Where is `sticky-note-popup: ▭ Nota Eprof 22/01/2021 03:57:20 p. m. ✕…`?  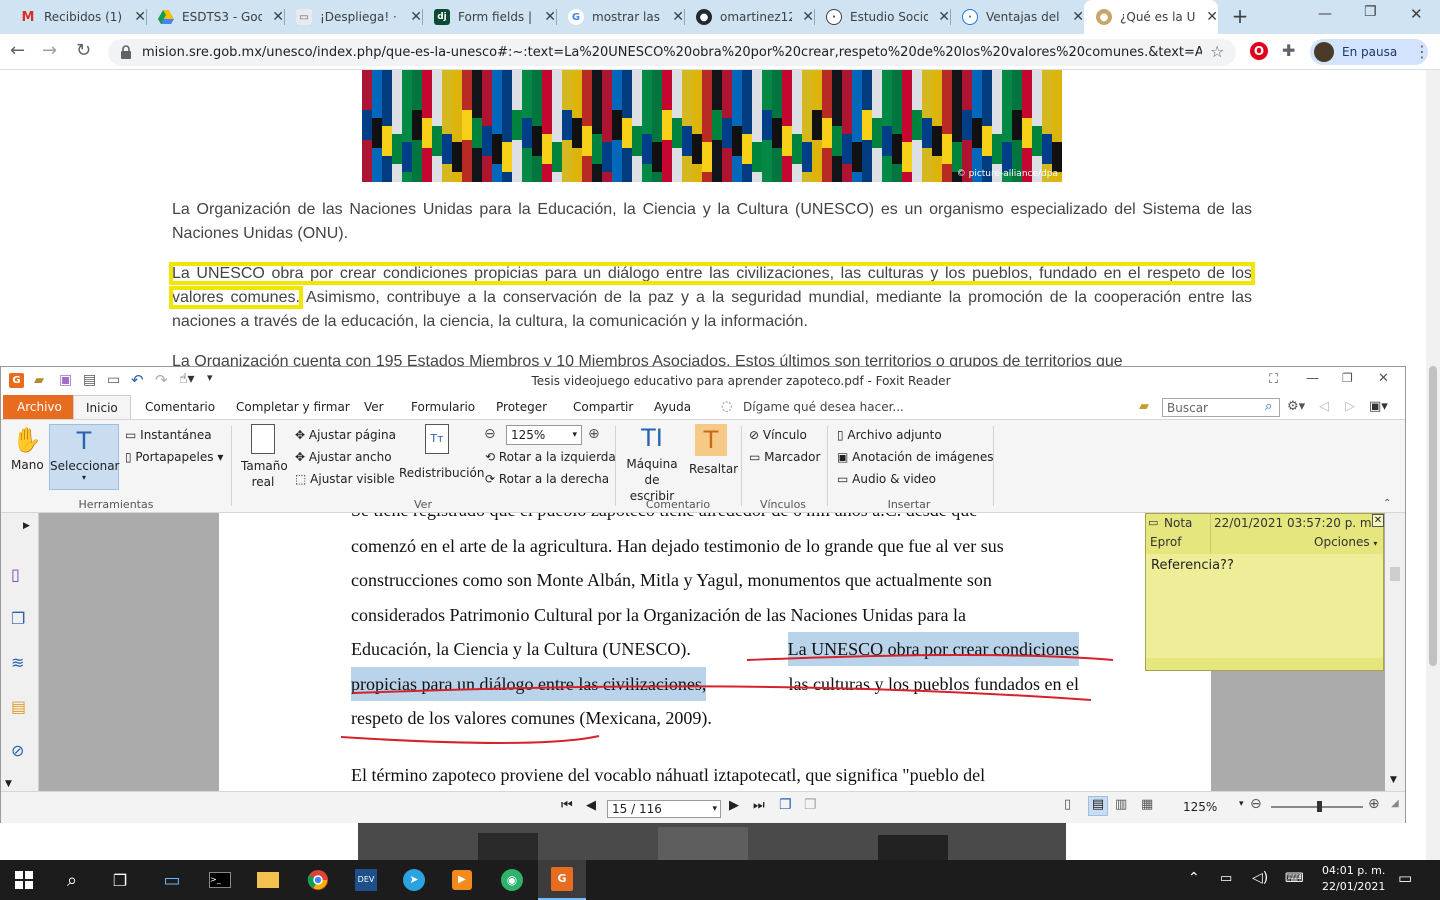
sticky-note-popup: ▭ Nota Eprof 22/01/2021 03:57:20 p. m. ✕… is located at coordinates (1264, 592).